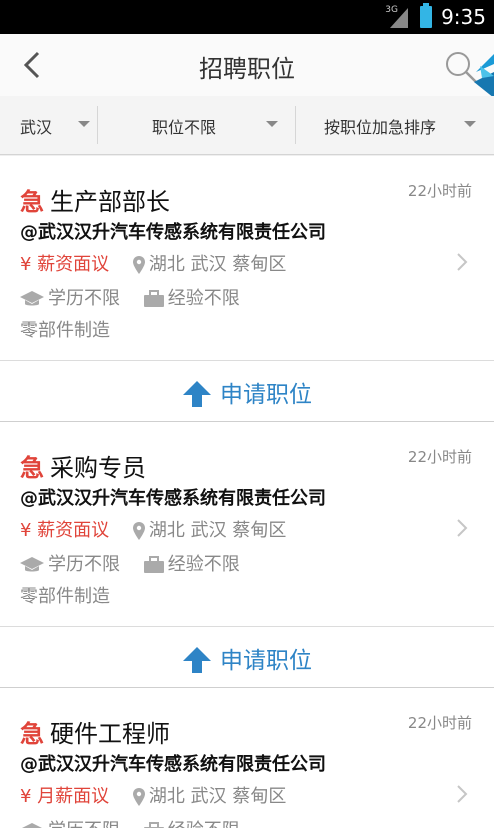  What do you see at coordinates (98, 468) in the screenshot?
I see `job-title: 采购专员` at bounding box center [98, 468].